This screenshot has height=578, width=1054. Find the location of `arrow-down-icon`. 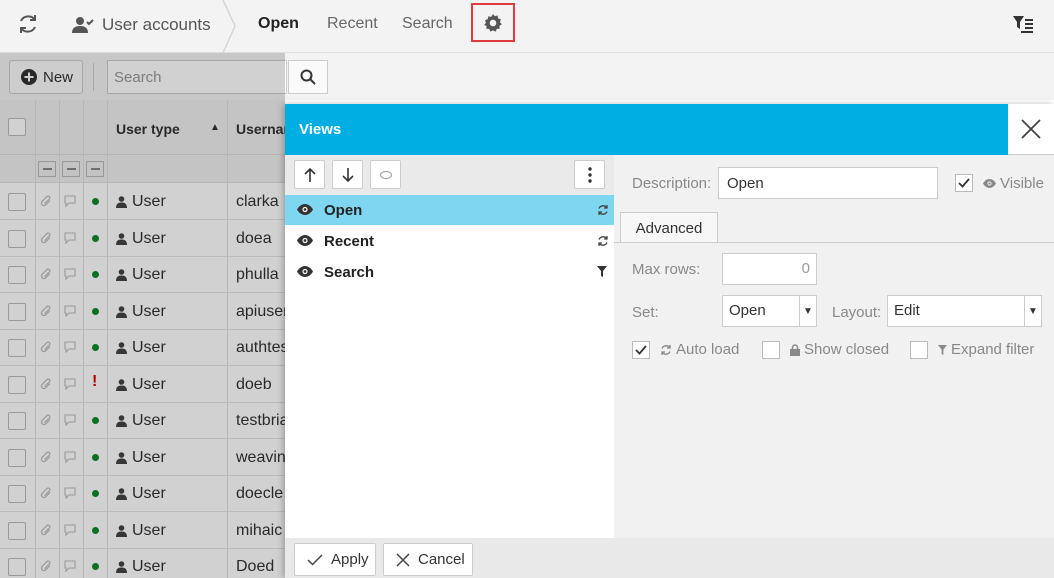

arrow-down-icon is located at coordinates (347, 175).